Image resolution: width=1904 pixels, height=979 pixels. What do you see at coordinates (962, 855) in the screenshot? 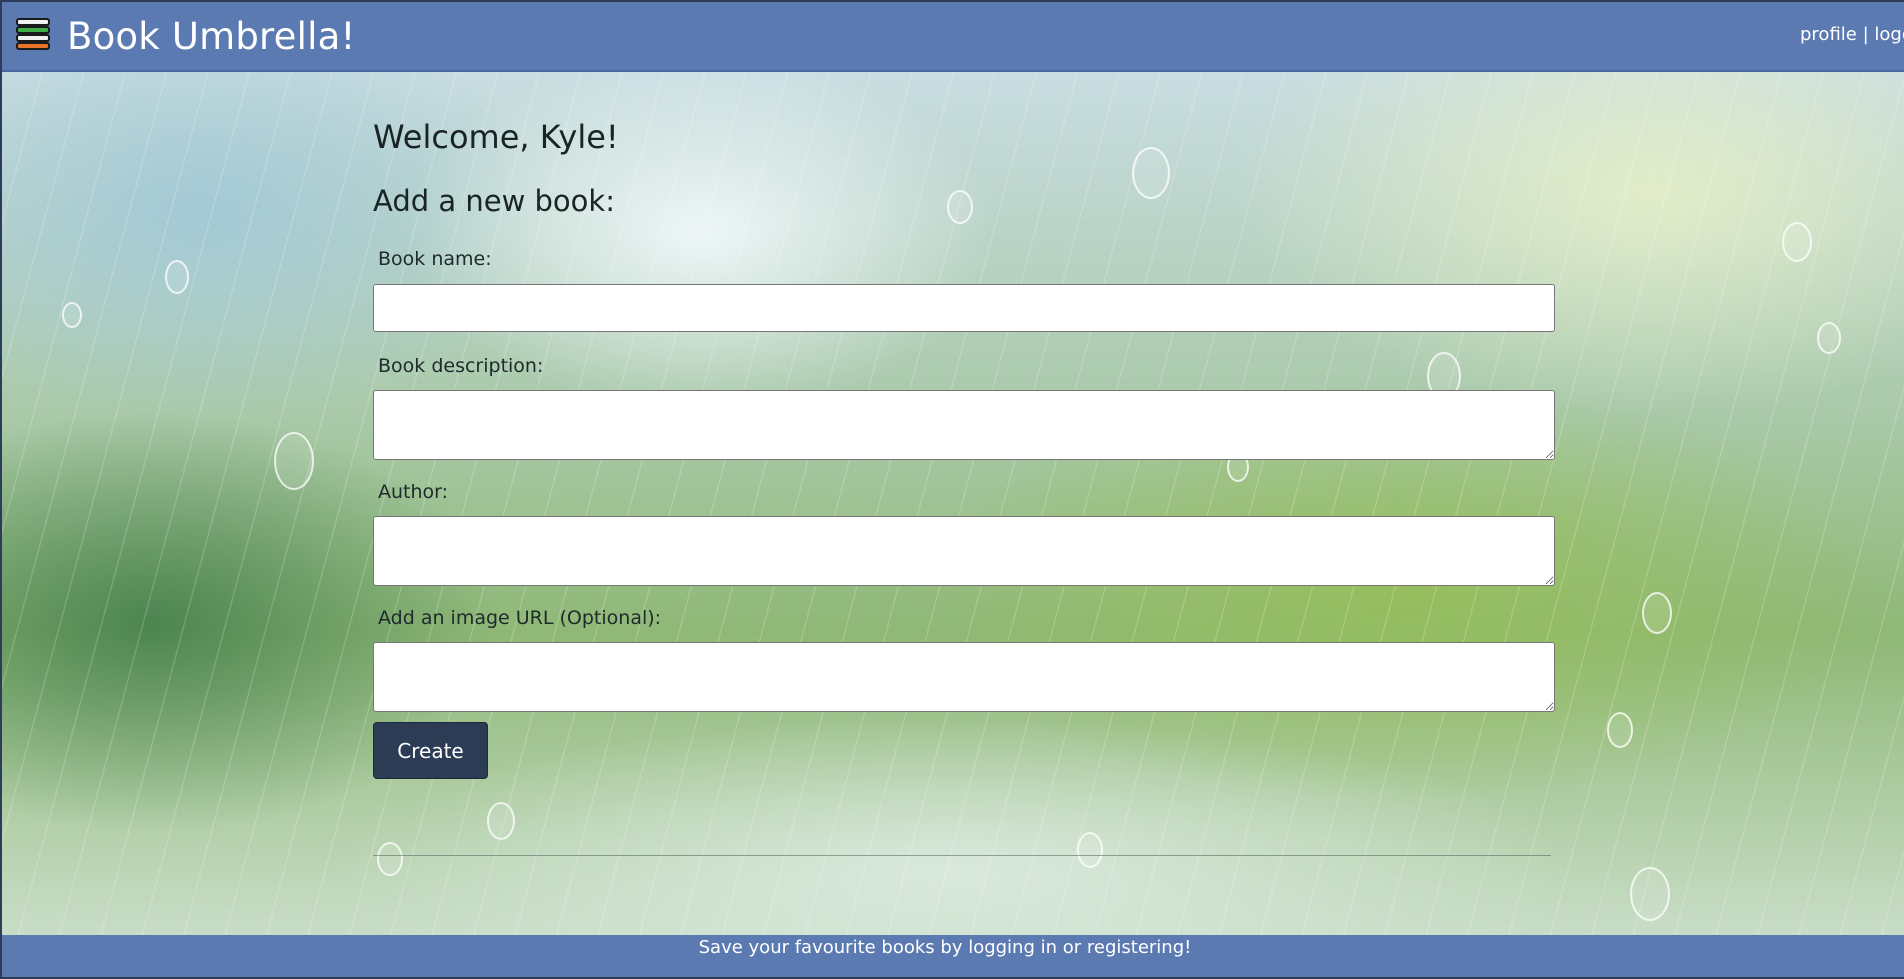
I see `divider` at bounding box center [962, 855].